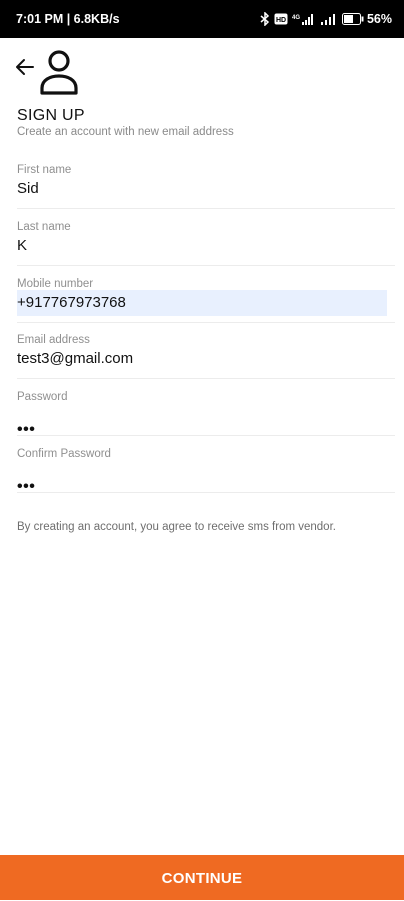 This screenshot has width=404, height=901. Describe the element at coordinates (42, 397) in the screenshot. I see `password-label: Password` at that location.